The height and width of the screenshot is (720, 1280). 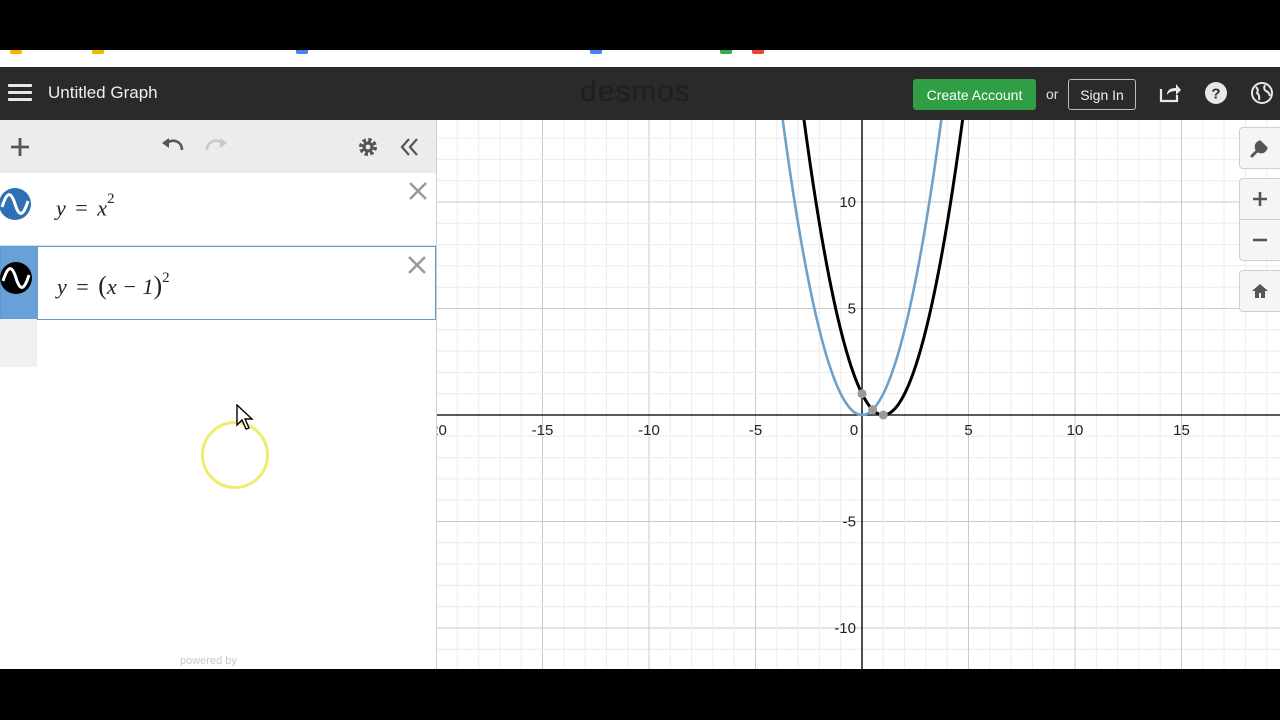 I want to click on expression-toolbar, so click(x=218, y=147).